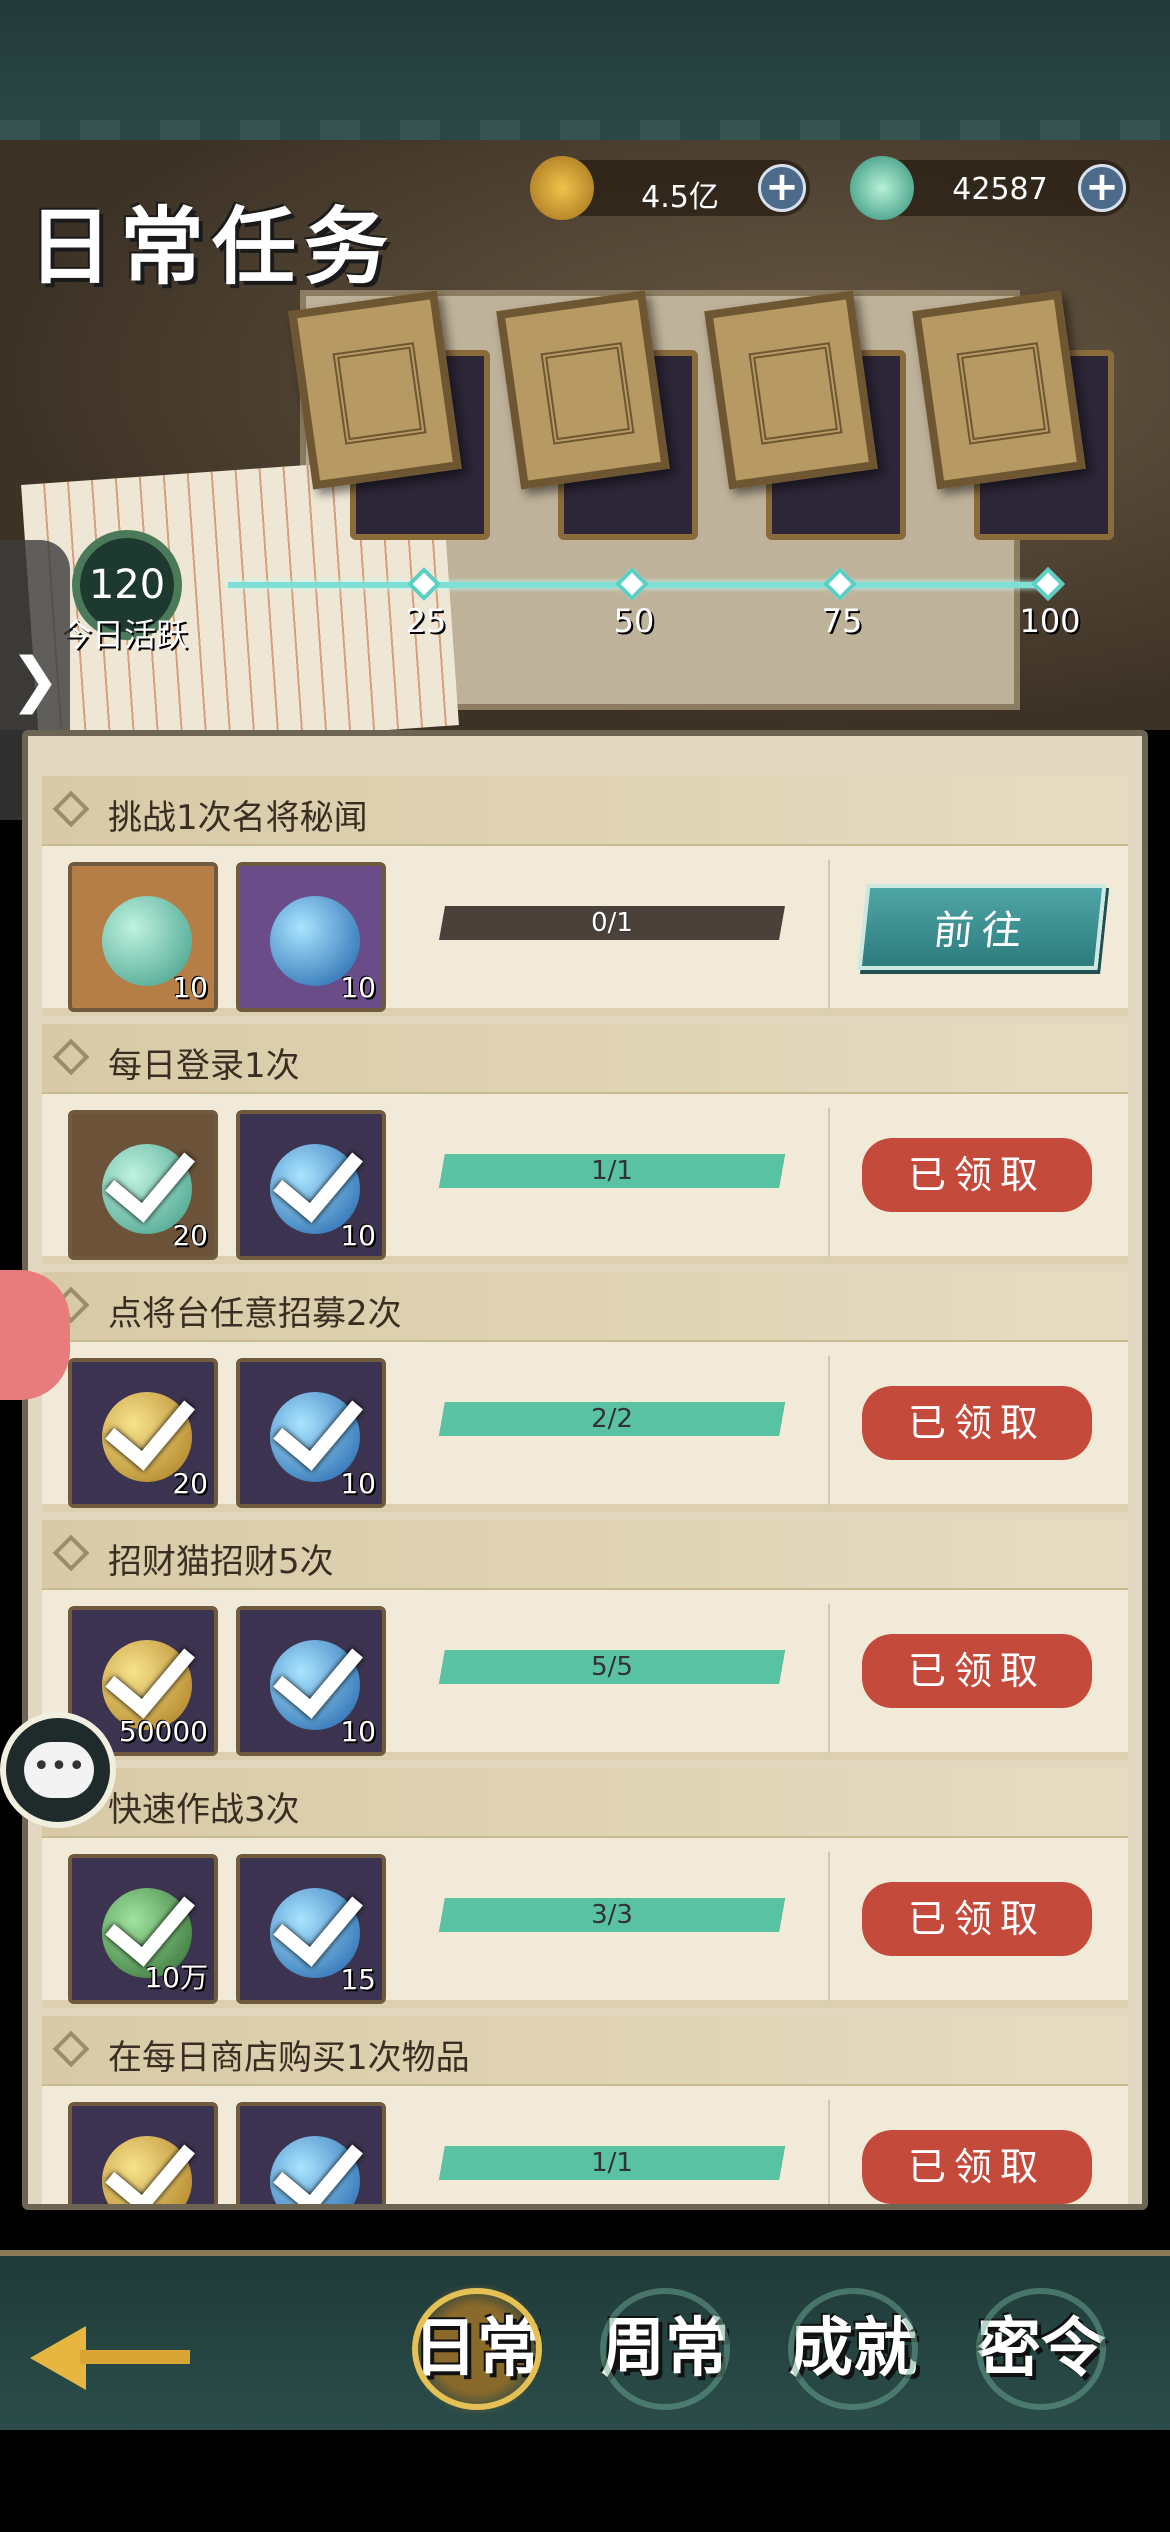  I want to click on task-progress-bar: 3/3, so click(612, 1915).